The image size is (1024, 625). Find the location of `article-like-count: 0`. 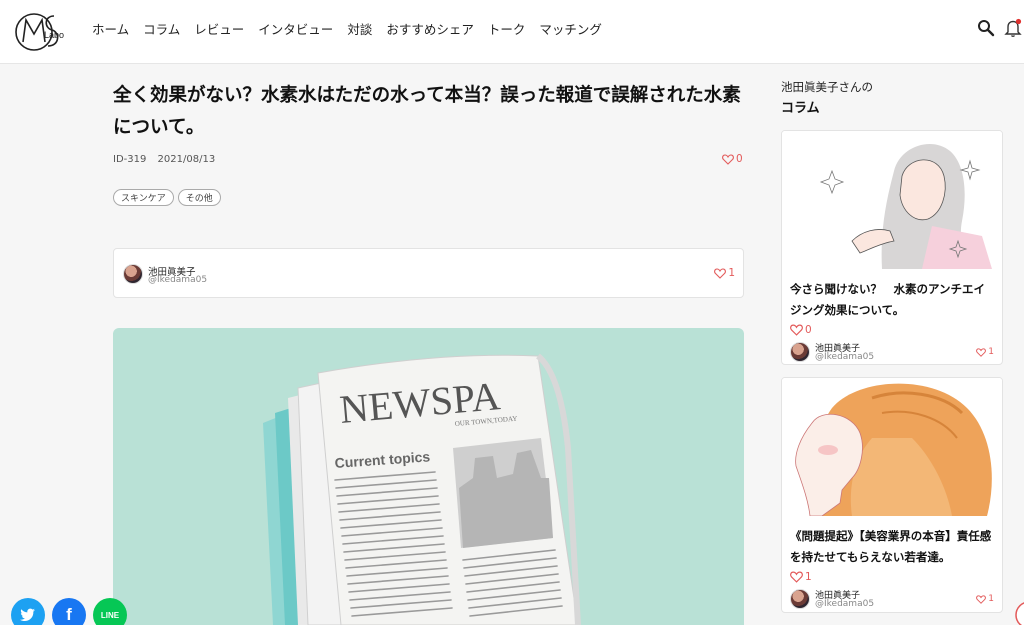

article-like-count: 0 is located at coordinates (739, 159).